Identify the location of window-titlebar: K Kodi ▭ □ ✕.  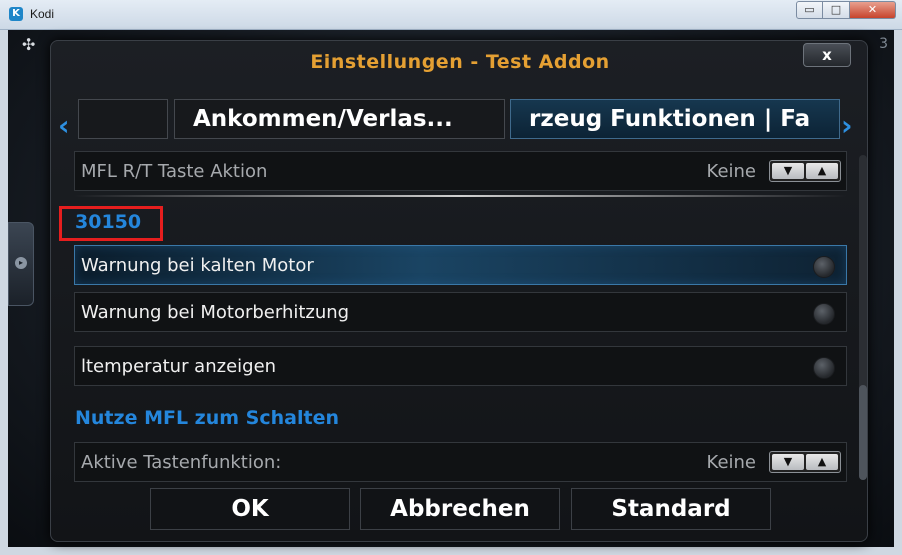
(451, 15).